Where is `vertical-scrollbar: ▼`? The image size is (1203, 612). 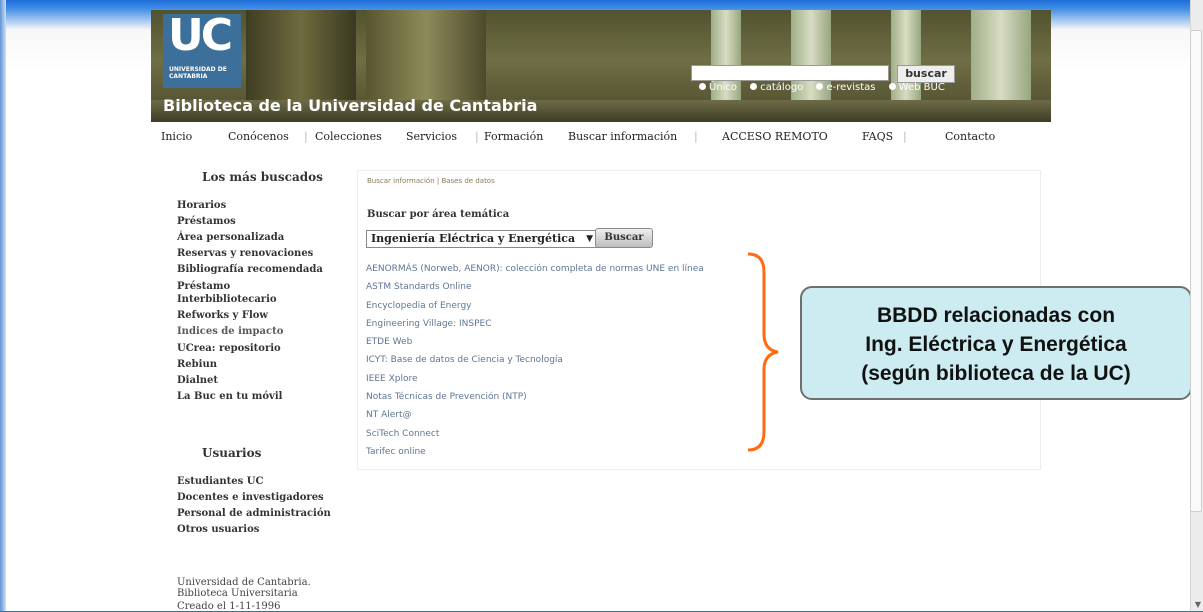 vertical-scrollbar: ▼ is located at coordinates (1196, 305).